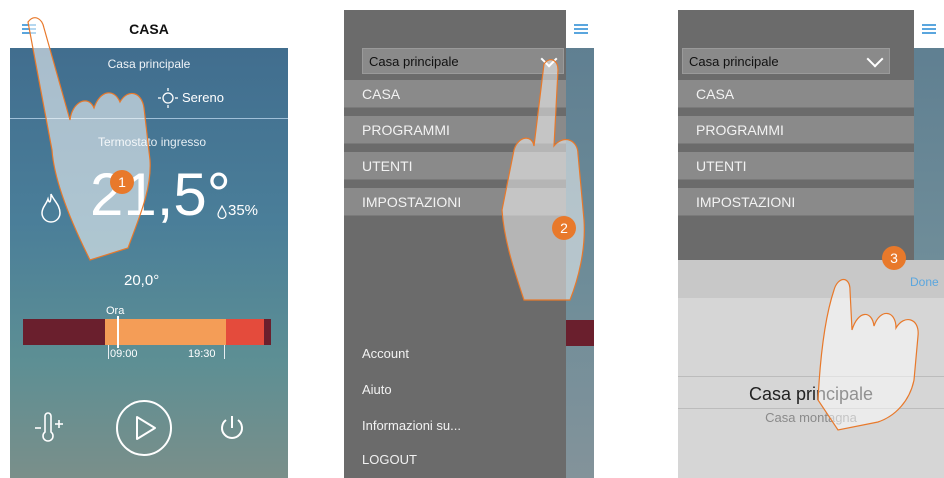  What do you see at coordinates (232, 428) in the screenshot?
I see `power-icon` at bounding box center [232, 428].